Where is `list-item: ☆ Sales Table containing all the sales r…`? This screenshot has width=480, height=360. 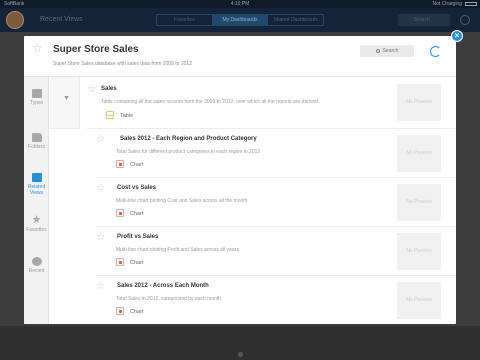 list-item: ☆ Sales Table containing all the sales r… is located at coordinates (271, 103).